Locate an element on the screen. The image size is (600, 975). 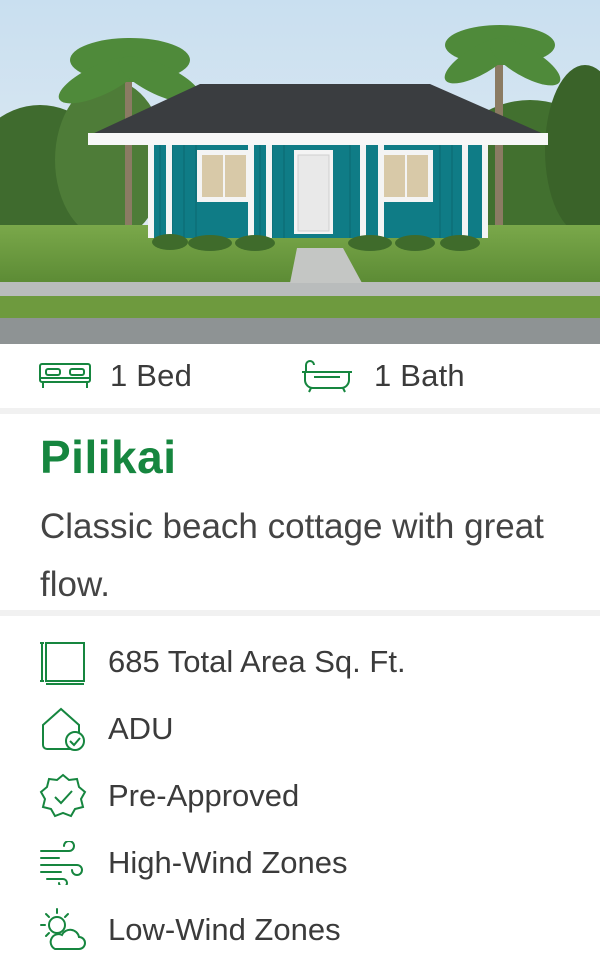
feature-label: Low-Wind Zones is located at coordinates (224, 929).